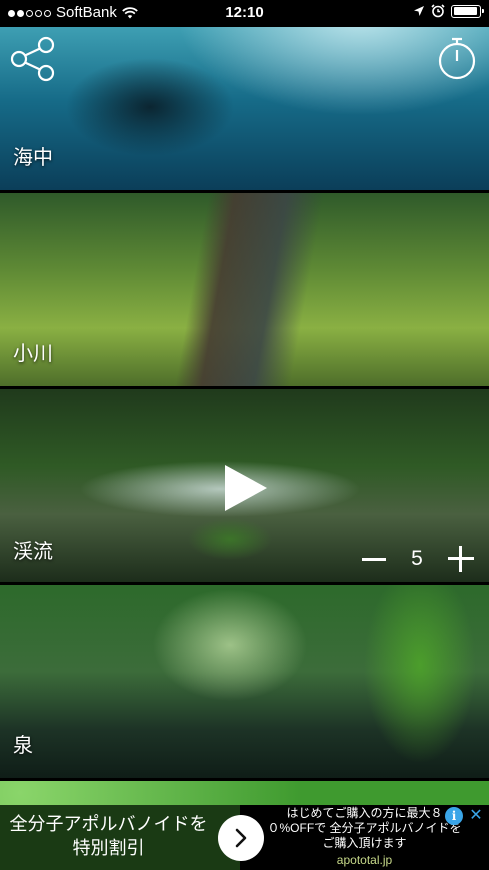 This screenshot has height=870, width=489. I want to click on plus-button, so click(461, 559).